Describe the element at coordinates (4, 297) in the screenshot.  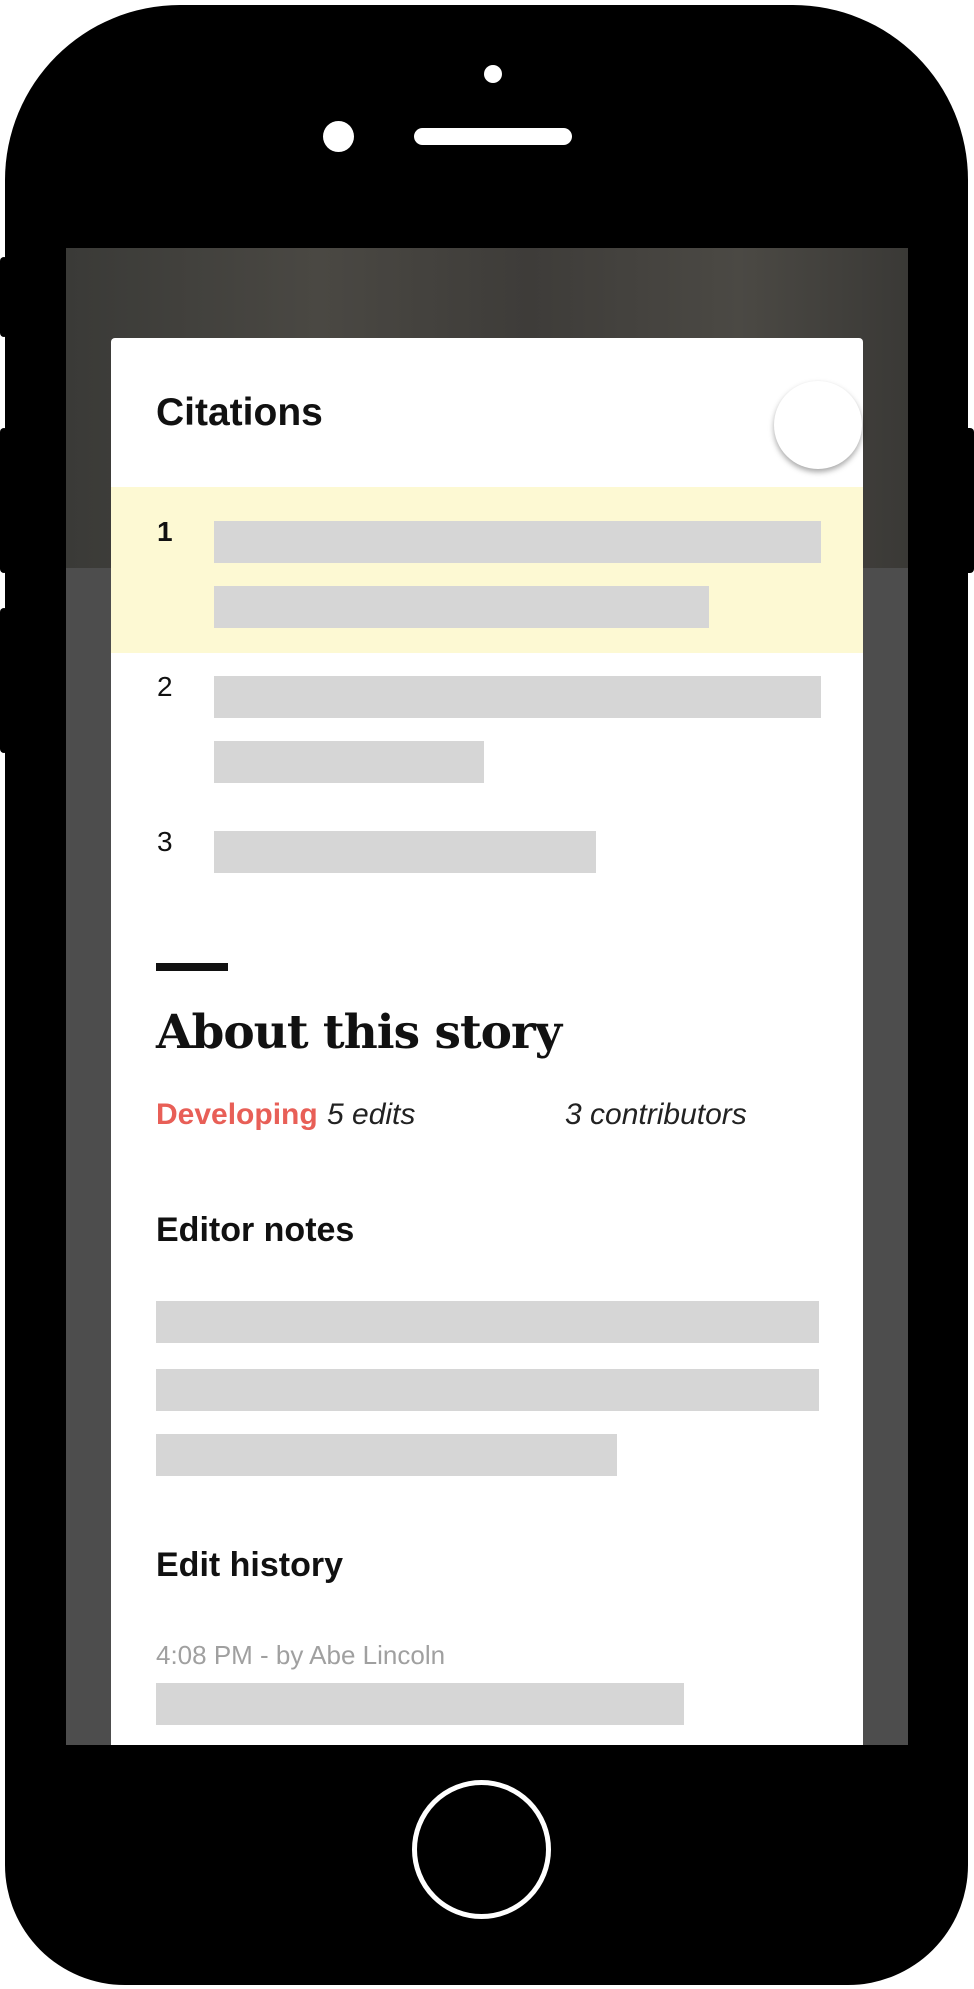
I see `mute-switch` at that location.